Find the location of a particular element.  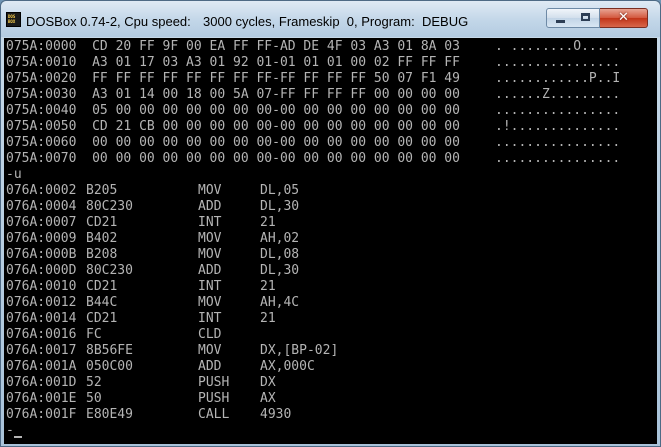

disasm-address: 076A:001E is located at coordinates (41, 398).